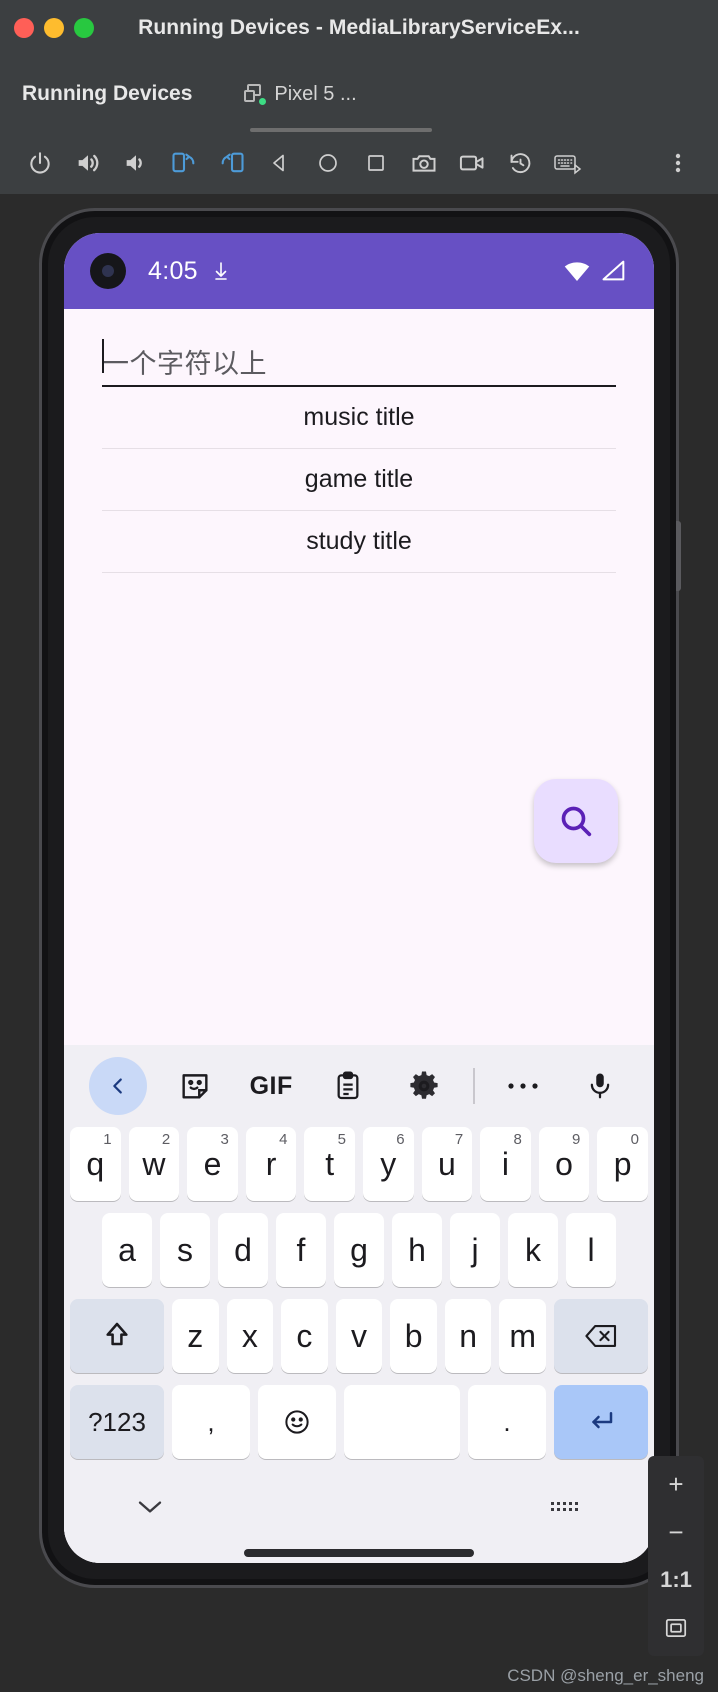 Image resolution: width=718 pixels, height=1692 pixels. I want to click on key-number: 3, so click(224, 1139).